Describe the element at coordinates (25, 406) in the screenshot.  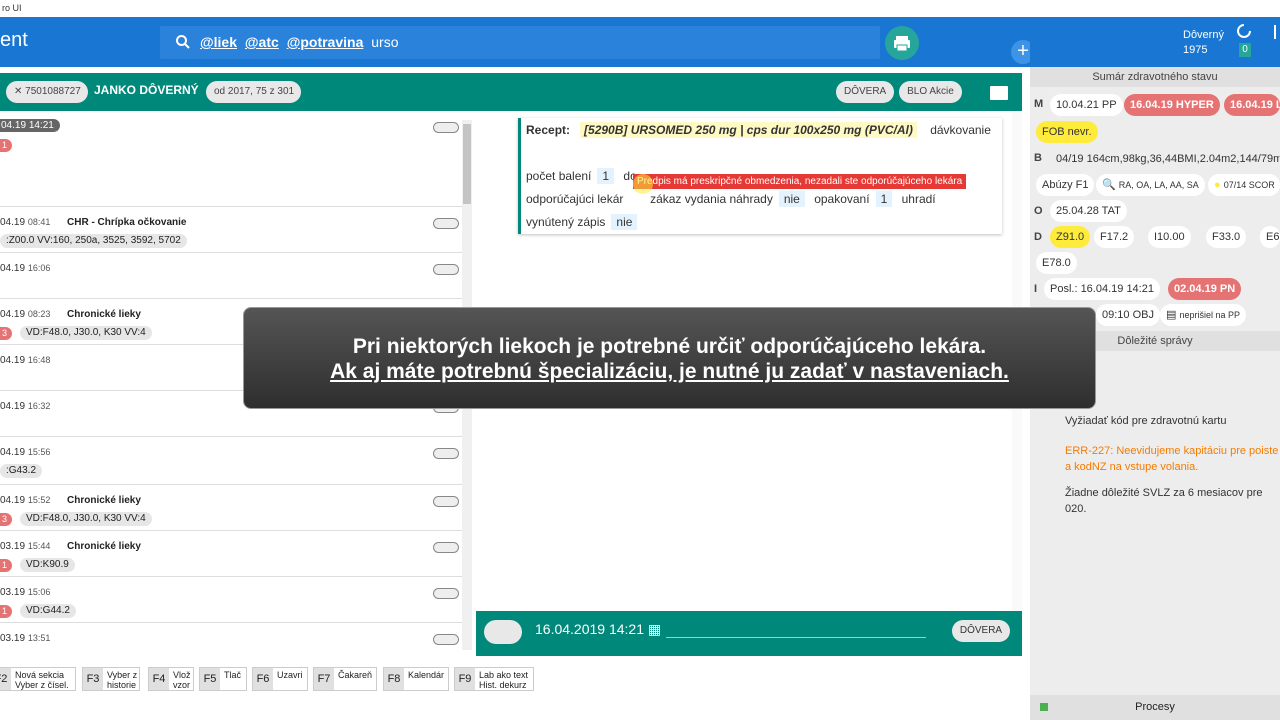
I see `entry-date: 04.19 16:32` at that location.